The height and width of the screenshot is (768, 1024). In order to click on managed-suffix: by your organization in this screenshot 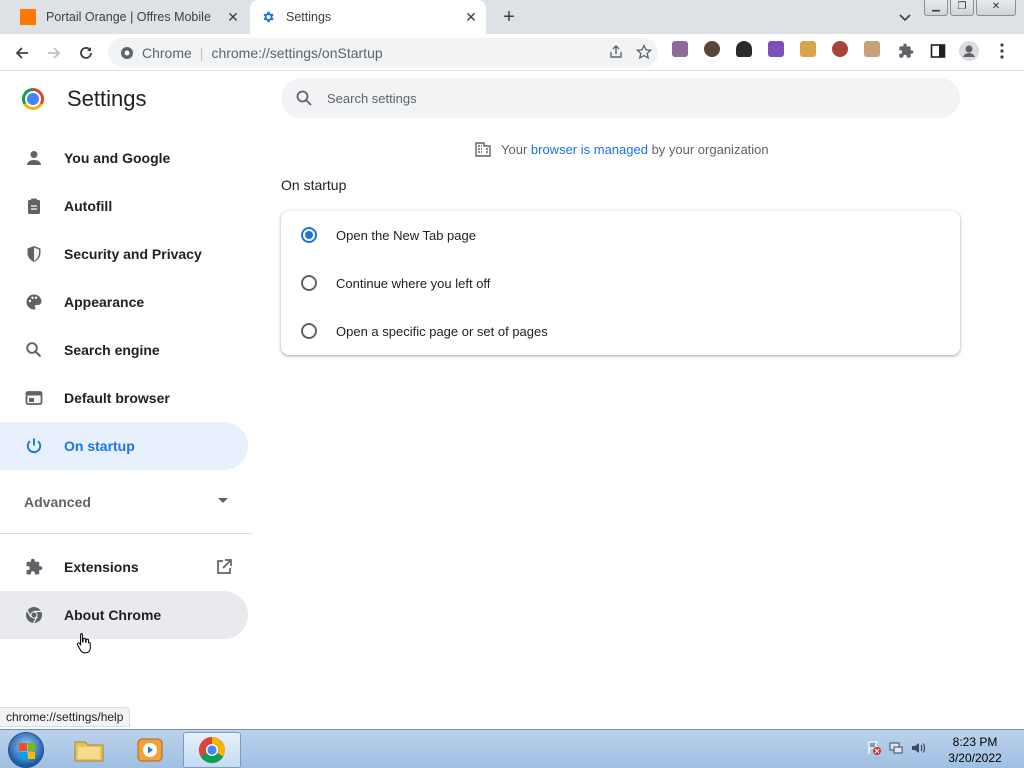, I will do `click(708, 149)`.